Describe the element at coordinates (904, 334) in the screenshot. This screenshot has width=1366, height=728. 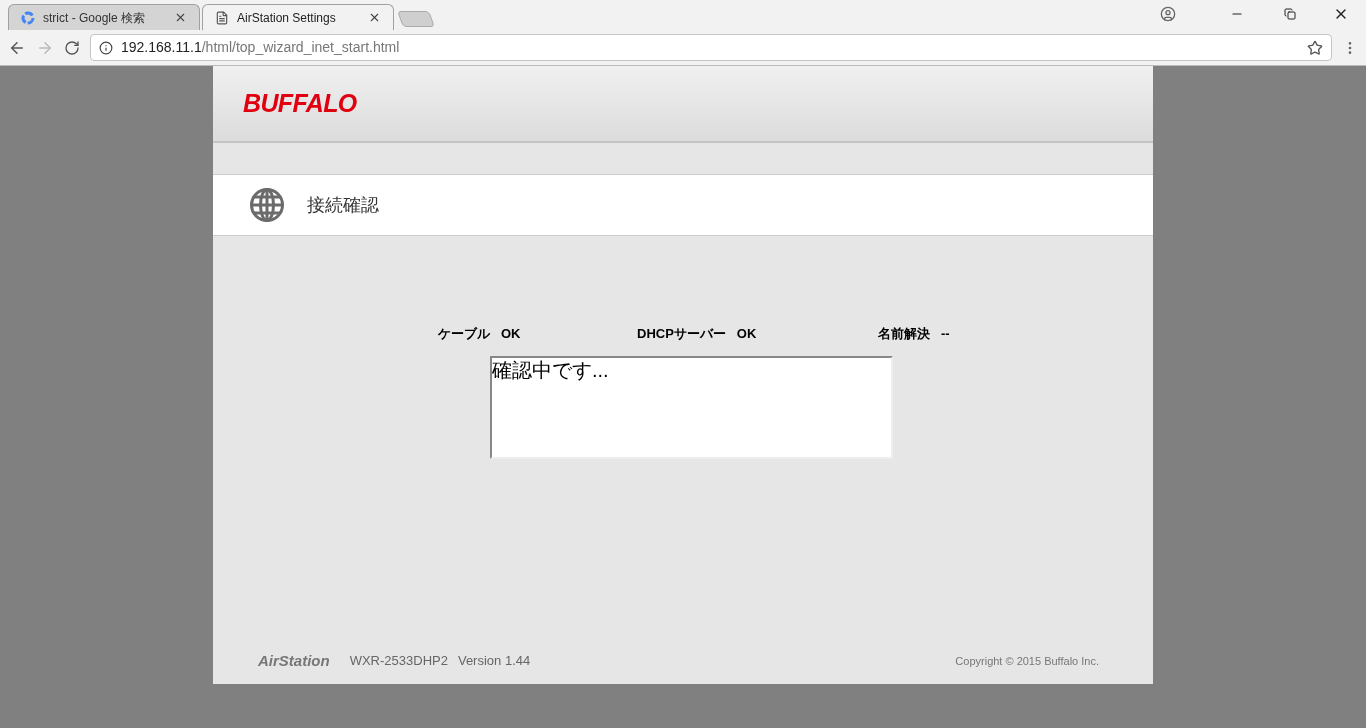
I see `status-label: 名前解決` at that location.